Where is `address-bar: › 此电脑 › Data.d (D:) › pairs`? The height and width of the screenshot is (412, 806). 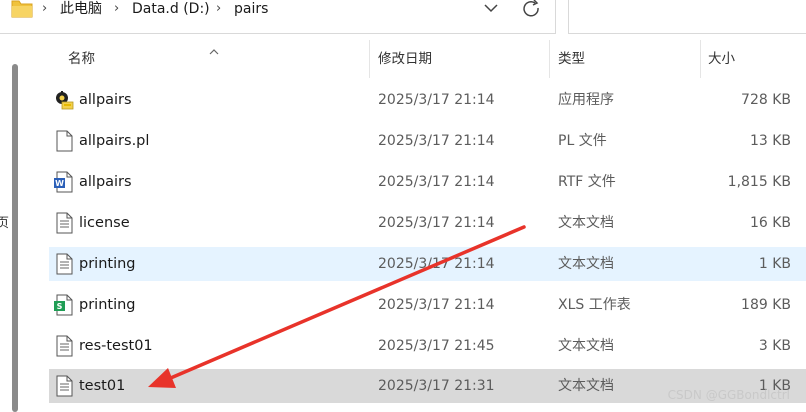 address-bar: › 此电脑 › Data.d (D:) › pairs is located at coordinates (278, 17).